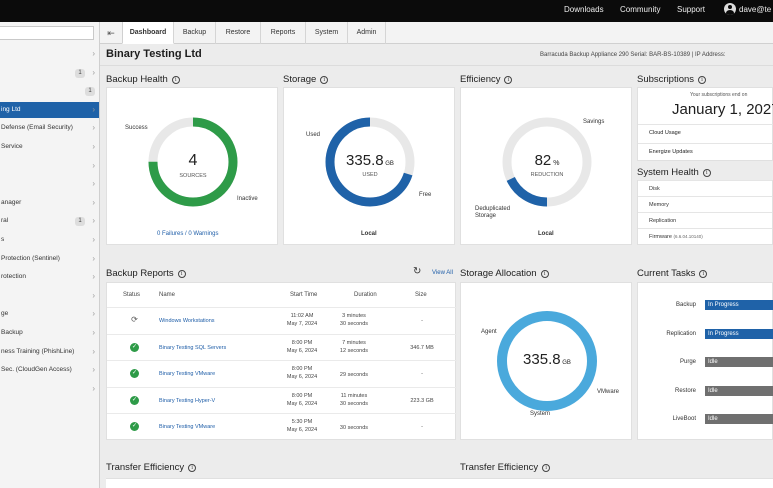 The width and height of the screenshot is (773, 488). What do you see at coordinates (187, 401) in the screenshot?
I see `job-name-link: Binary Testing Hyper-V` at bounding box center [187, 401].